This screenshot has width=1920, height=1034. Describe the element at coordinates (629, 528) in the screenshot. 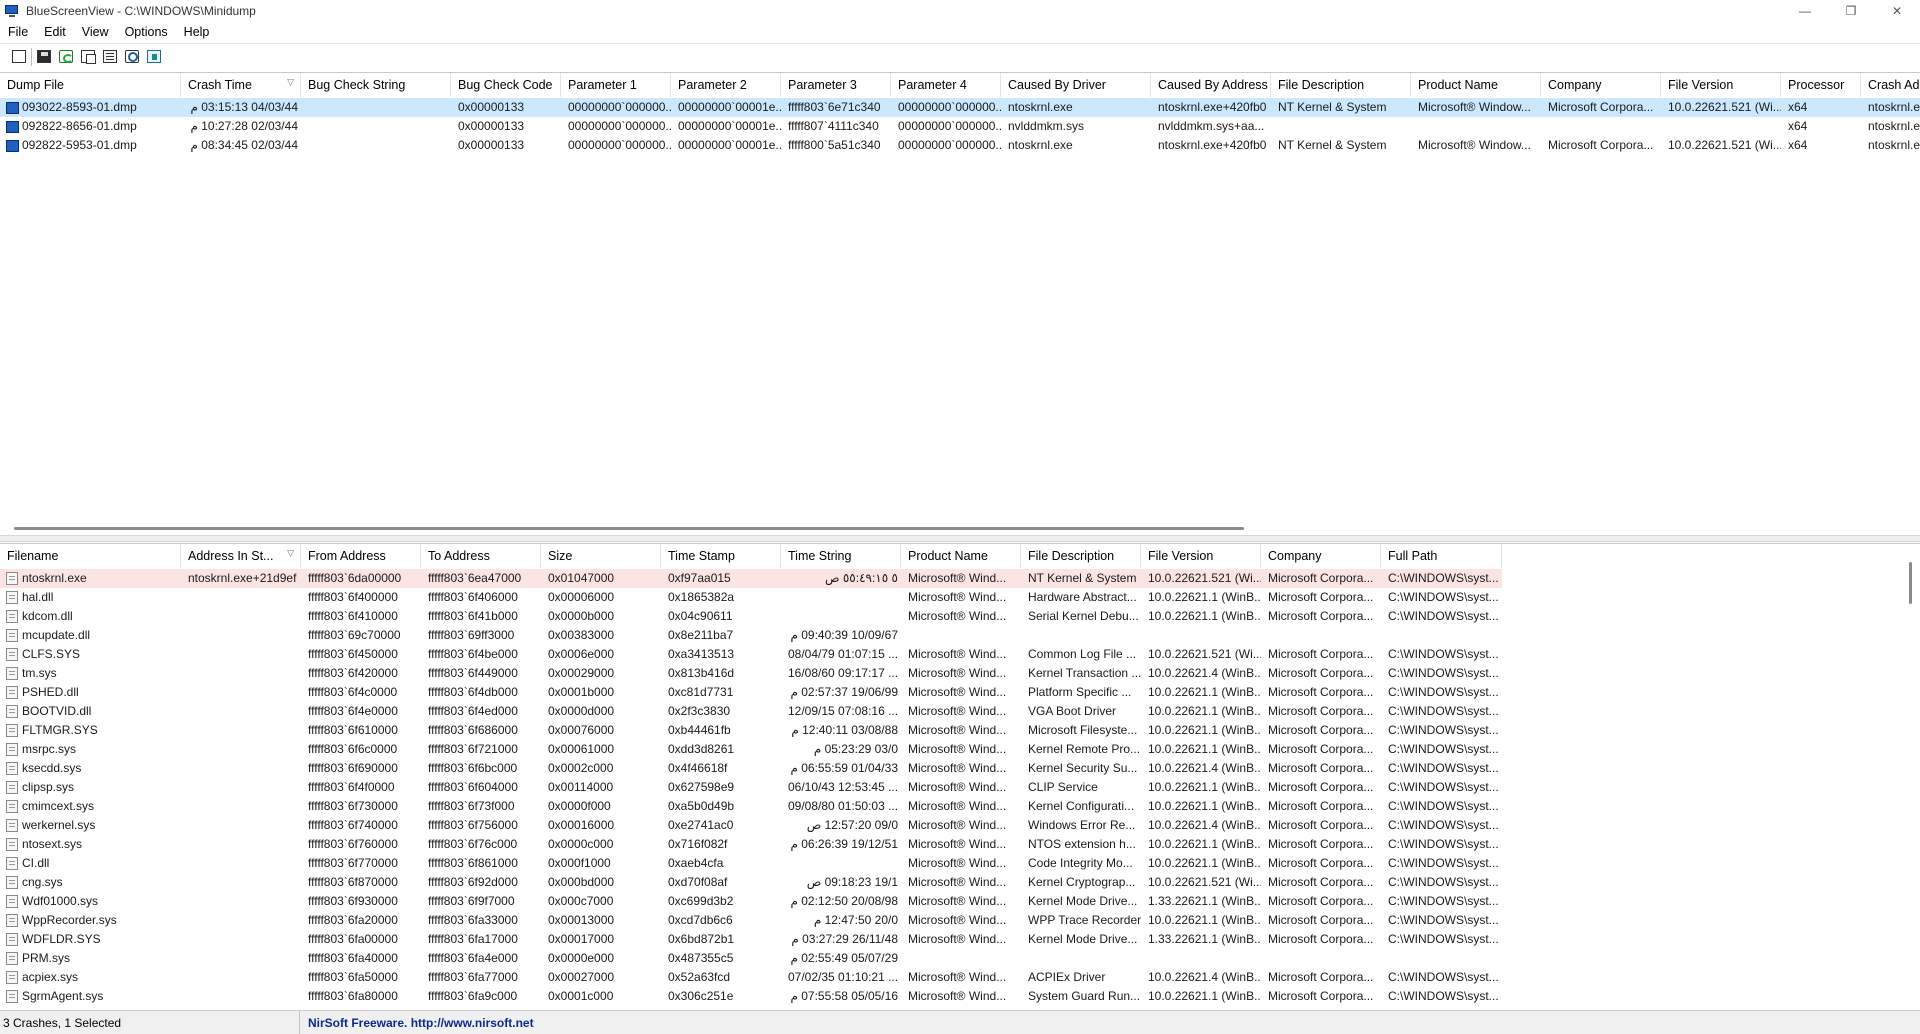

I see `crash-list-horizontal-scrollbar` at that location.